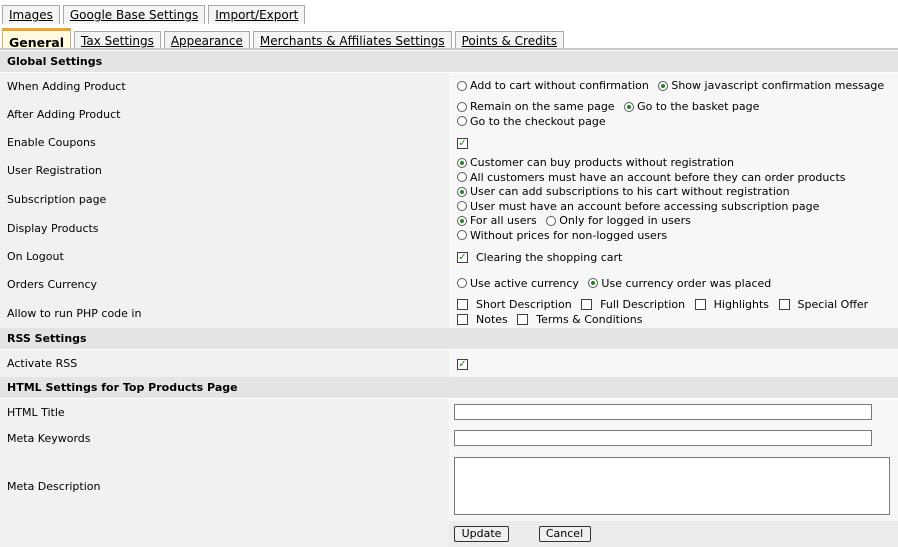 This screenshot has height=547, width=898. Describe the element at coordinates (462, 177) in the screenshot. I see `radio-account-required` at that location.